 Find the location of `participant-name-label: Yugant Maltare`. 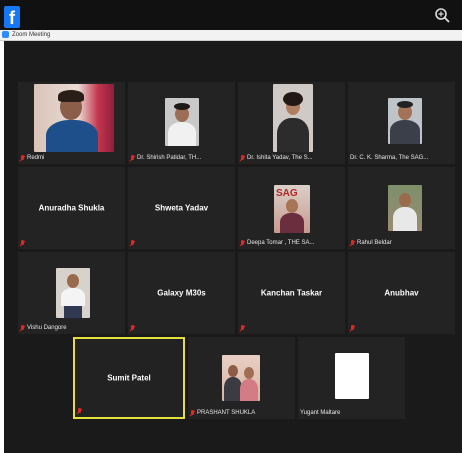

participant-name-label: Yugant Maltare is located at coordinates (320, 413).